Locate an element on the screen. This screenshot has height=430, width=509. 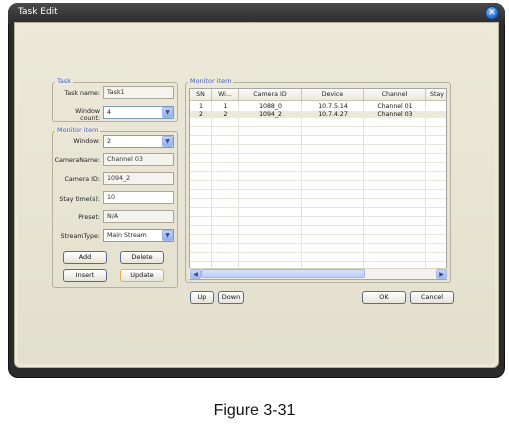
window-label: Window: is located at coordinates (86, 141).